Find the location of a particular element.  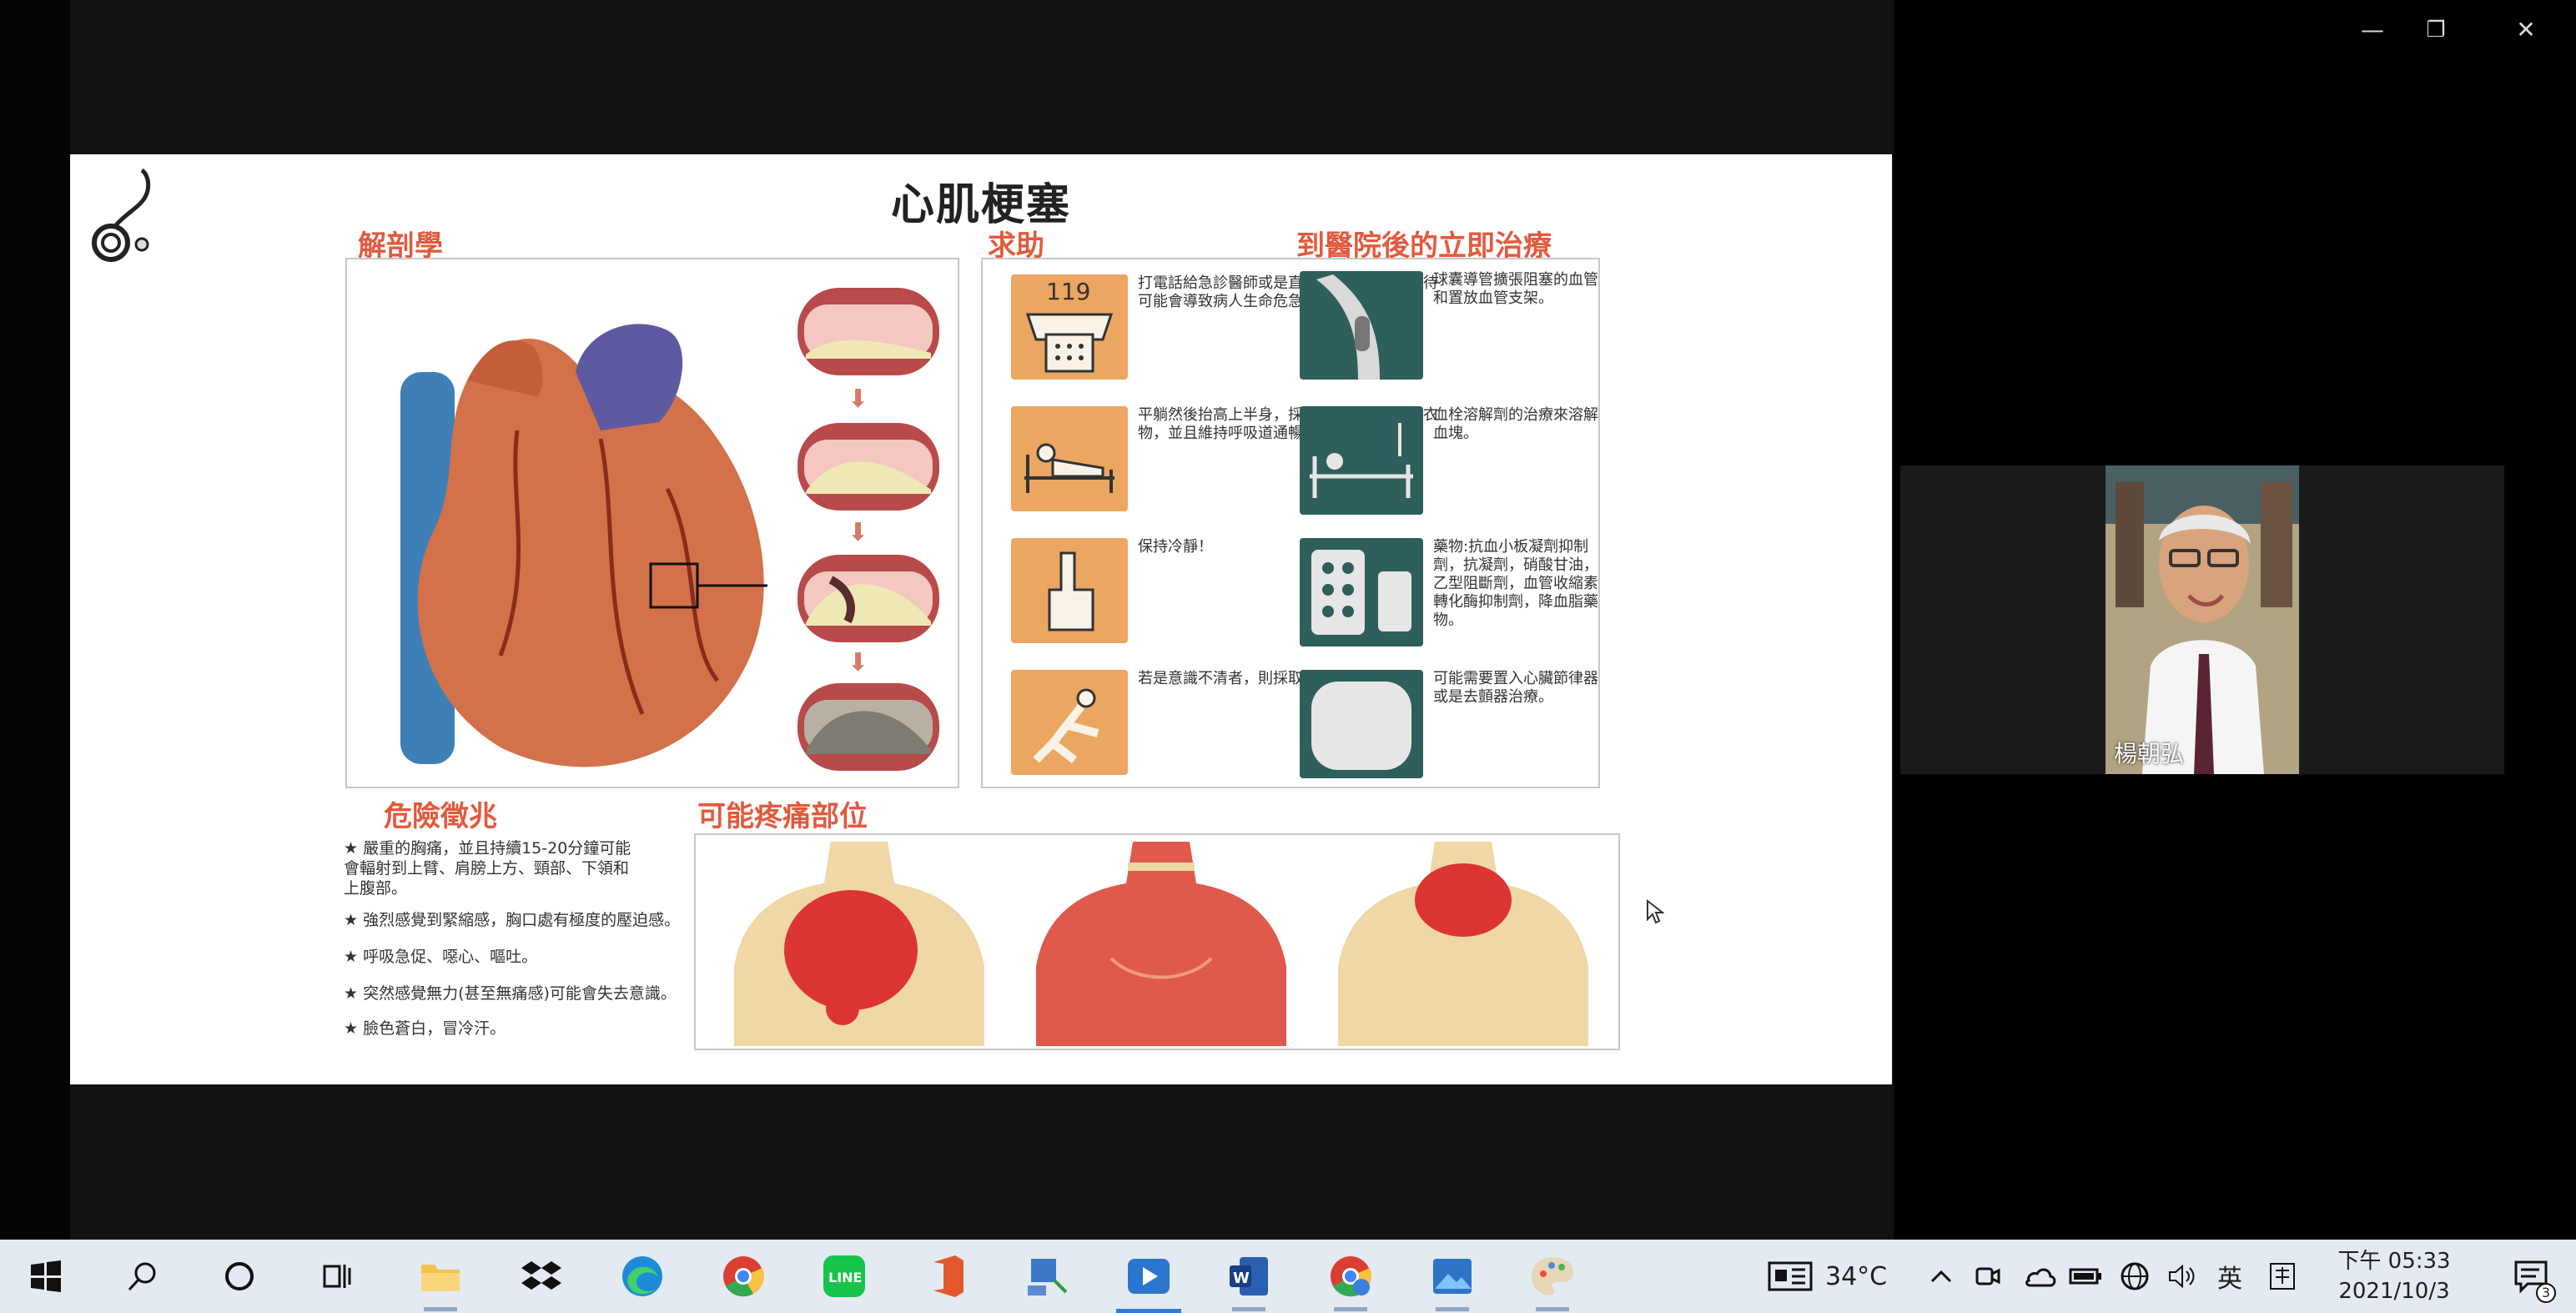

battery-button is located at coordinates (2085, 1276).